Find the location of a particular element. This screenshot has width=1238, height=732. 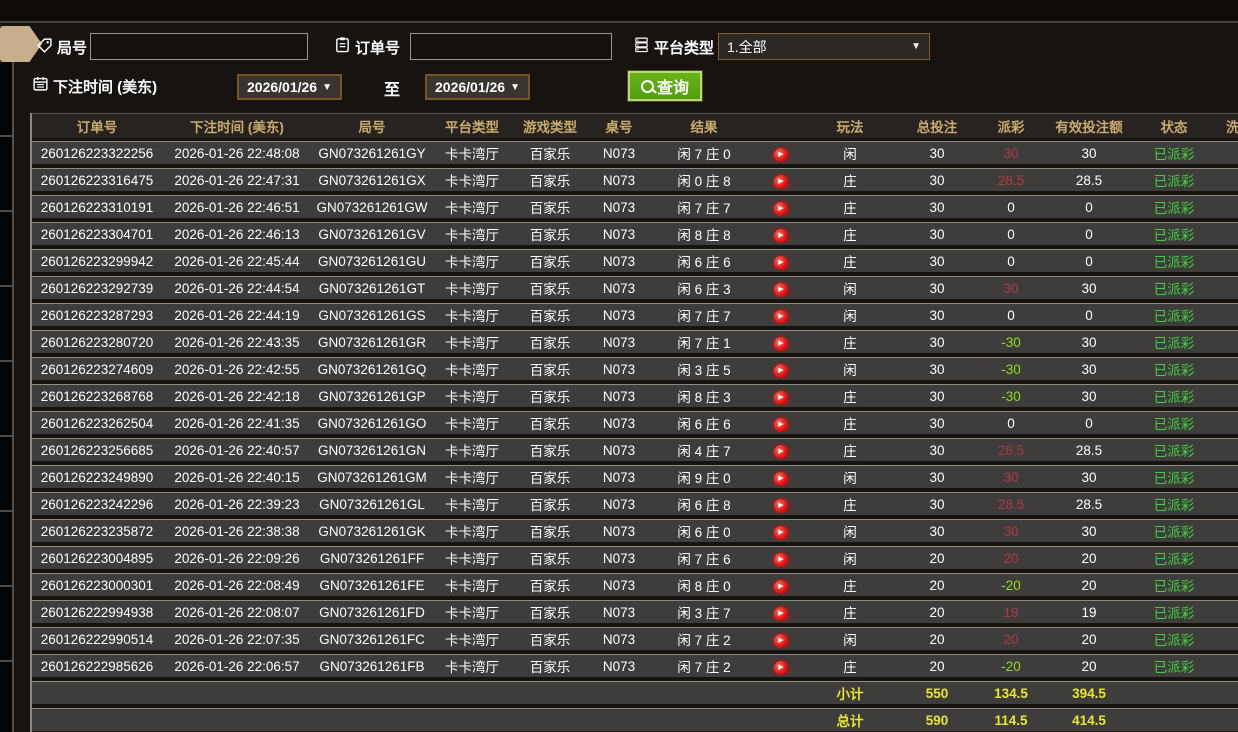

cell-game-no: GN073261261FC is located at coordinates (372, 639).